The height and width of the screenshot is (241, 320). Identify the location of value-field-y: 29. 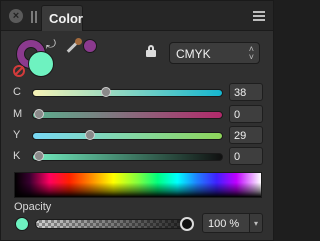
(246, 135).